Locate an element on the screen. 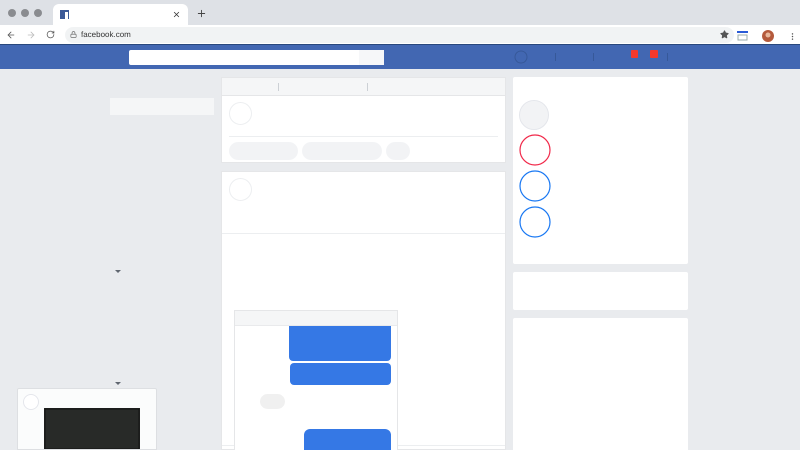 Image resolution: width=800 pixels, height=450 pixels. lock-icon is located at coordinates (73, 34).